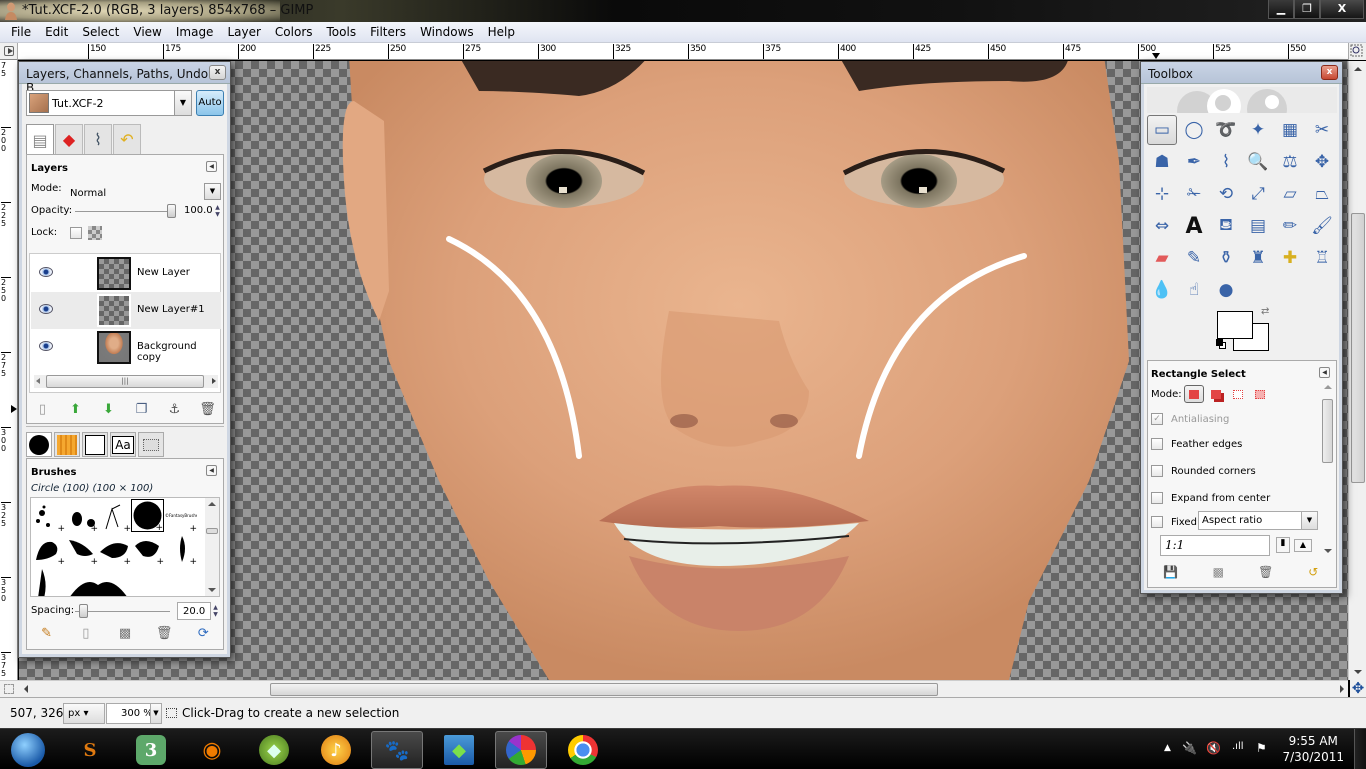 Image resolution: width=1366 pixels, height=769 pixels. I want to click on spacing-spinner: ▲ ▼, so click(215, 611).